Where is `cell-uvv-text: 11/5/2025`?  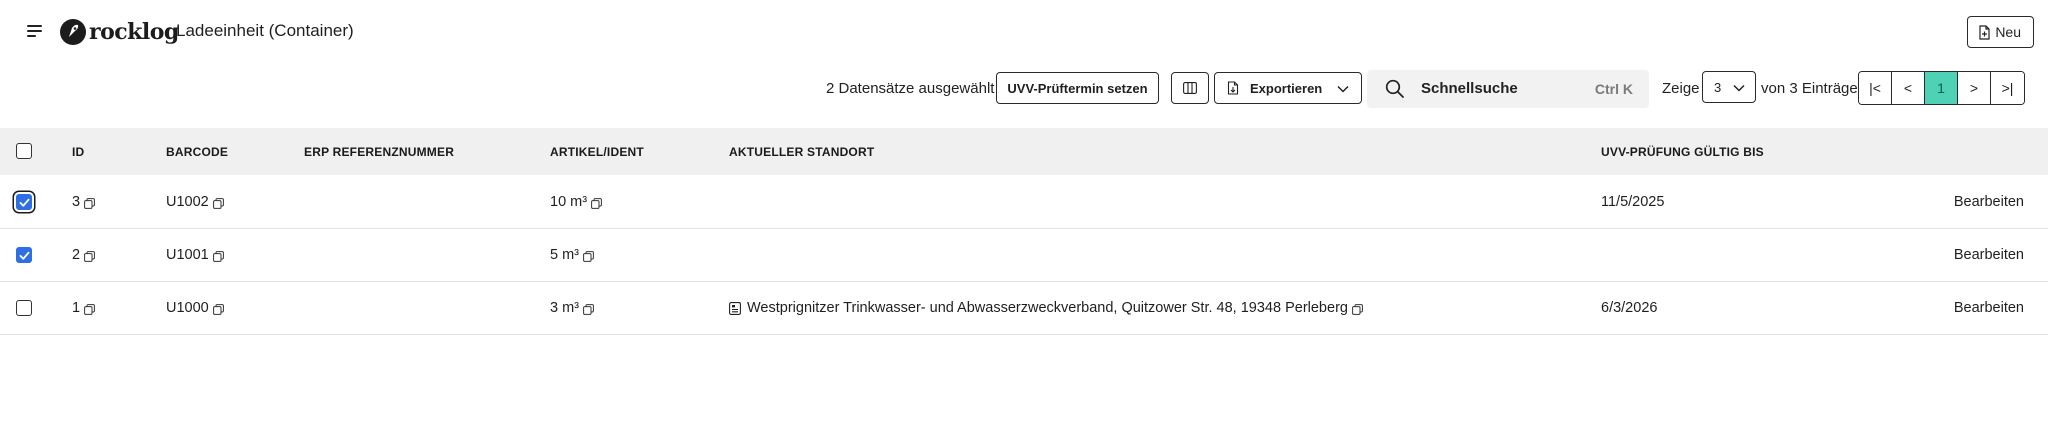
cell-uvv-text: 11/5/2025 is located at coordinates (1633, 202).